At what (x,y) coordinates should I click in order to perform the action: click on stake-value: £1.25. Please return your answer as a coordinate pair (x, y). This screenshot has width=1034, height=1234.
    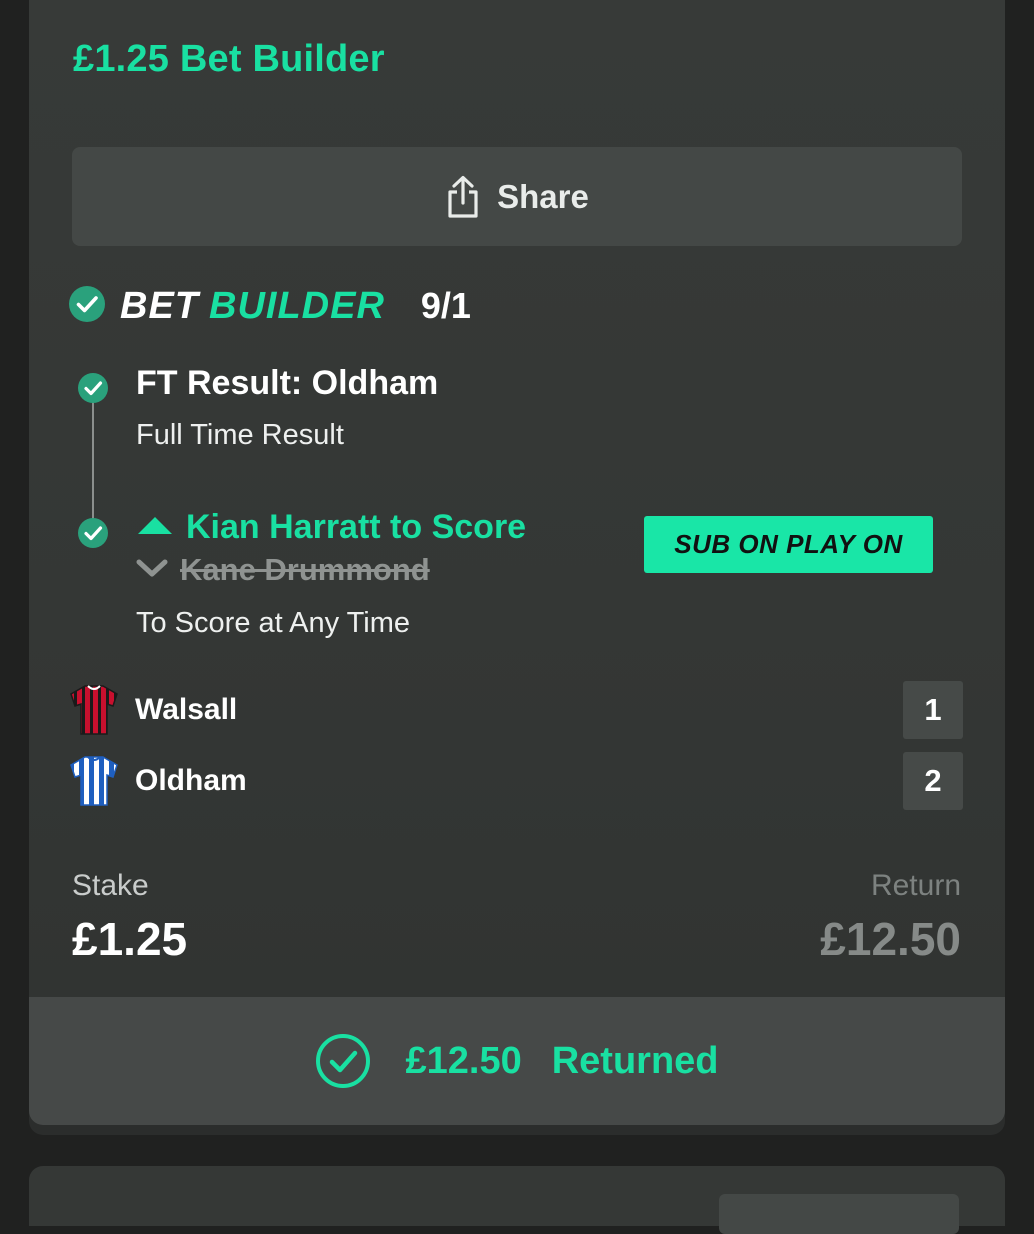
    Looking at the image, I should click on (130, 939).